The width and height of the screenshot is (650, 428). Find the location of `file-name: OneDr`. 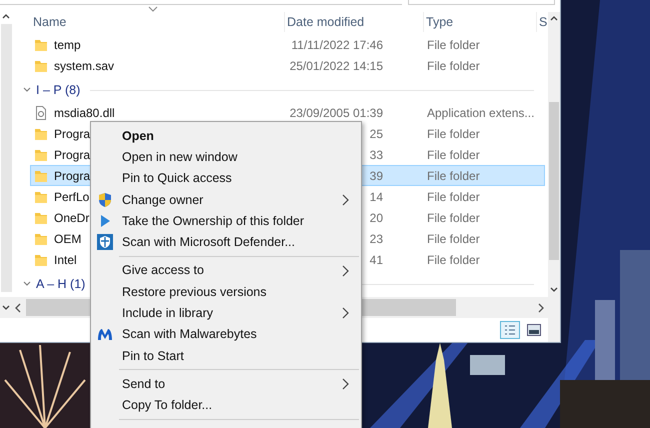

file-name: OneDr is located at coordinates (72, 217).